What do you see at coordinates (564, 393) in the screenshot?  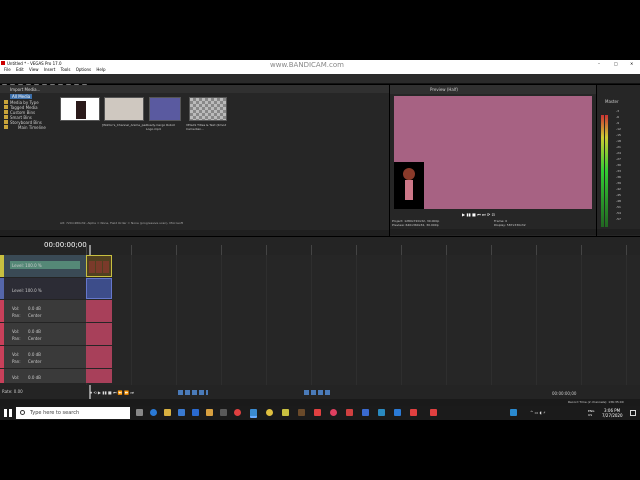 I see `end-timecode: 00:00:00;00` at bounding box center [564, 393].